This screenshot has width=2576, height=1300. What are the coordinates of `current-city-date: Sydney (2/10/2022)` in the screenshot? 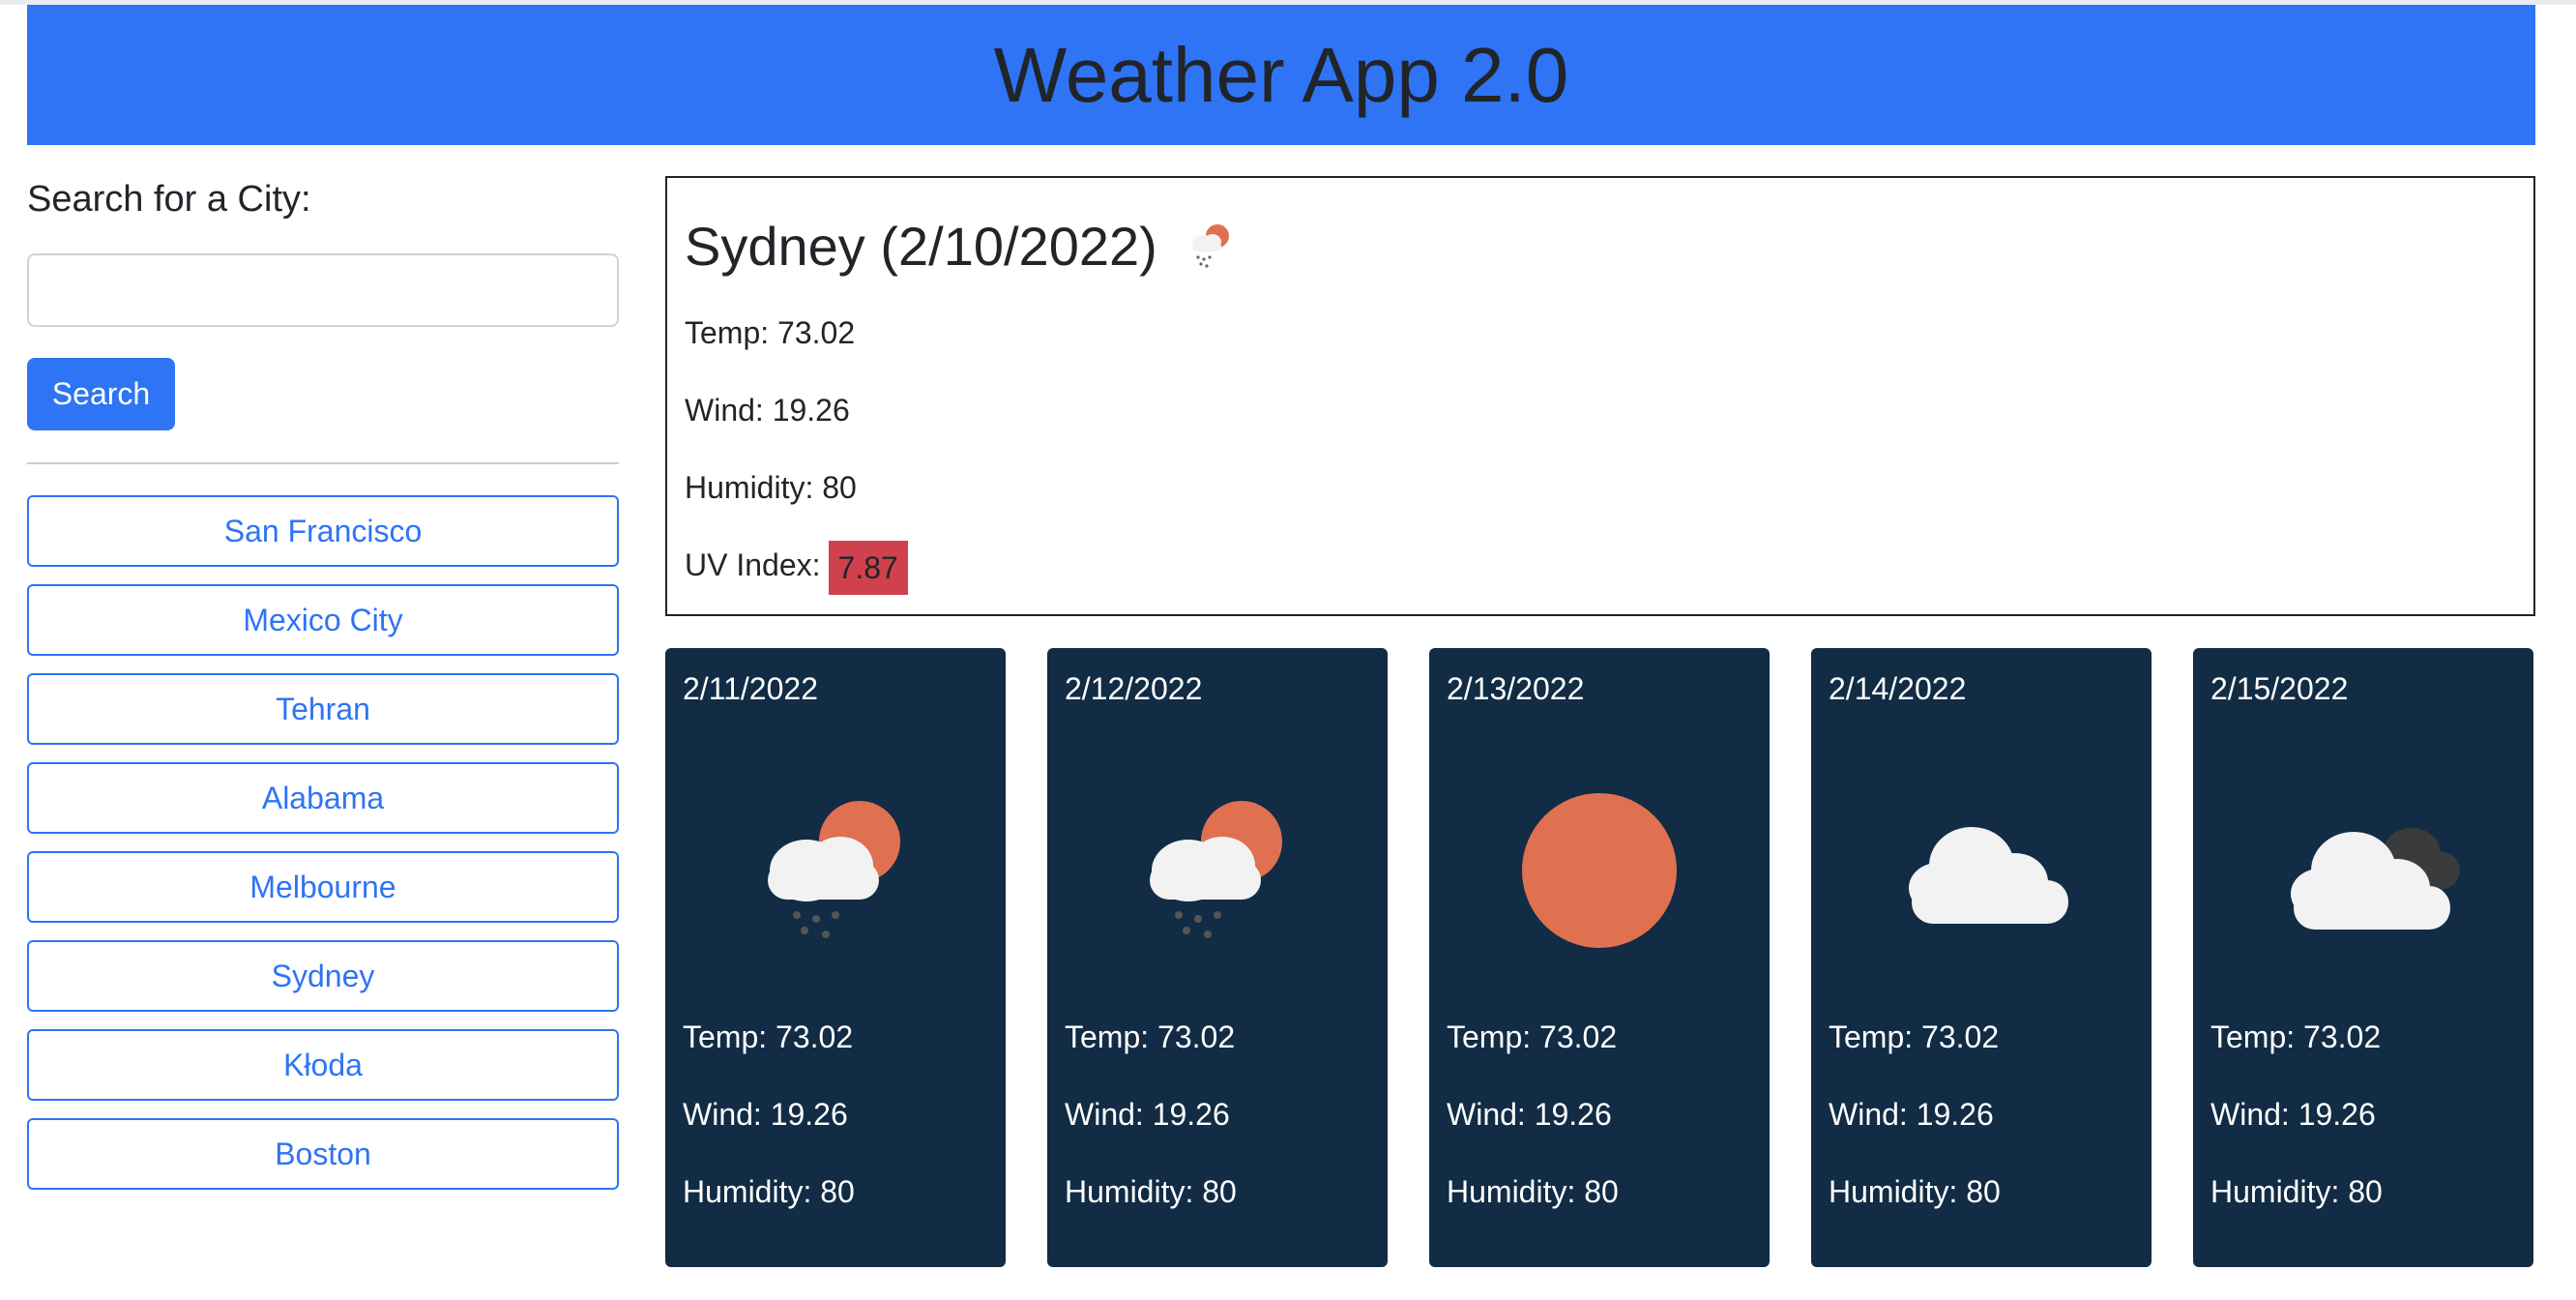 It's located at (921, 246).